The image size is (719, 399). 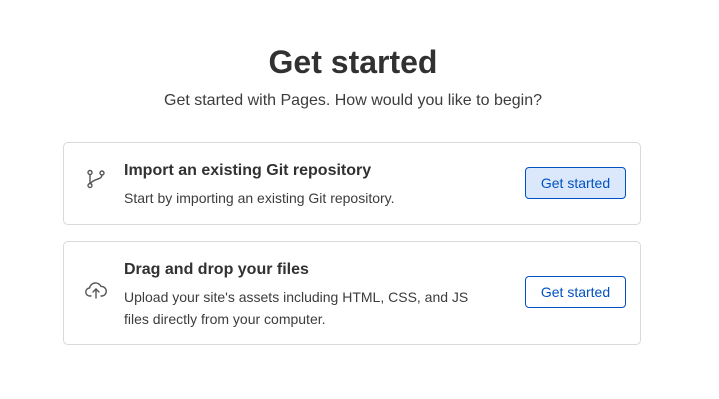 I want to click on upload-files-title: Drag and drop your files, so click(x=216, y=269).